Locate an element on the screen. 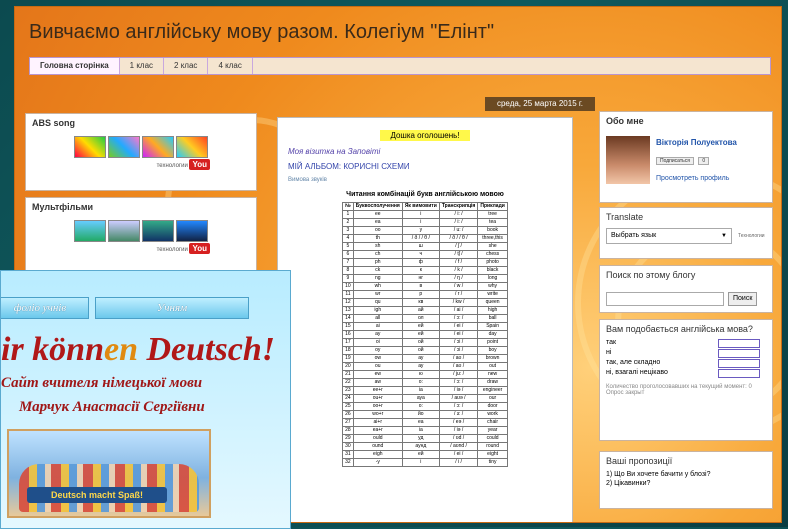  table-cell: chess is located at coordinates (492, 254).